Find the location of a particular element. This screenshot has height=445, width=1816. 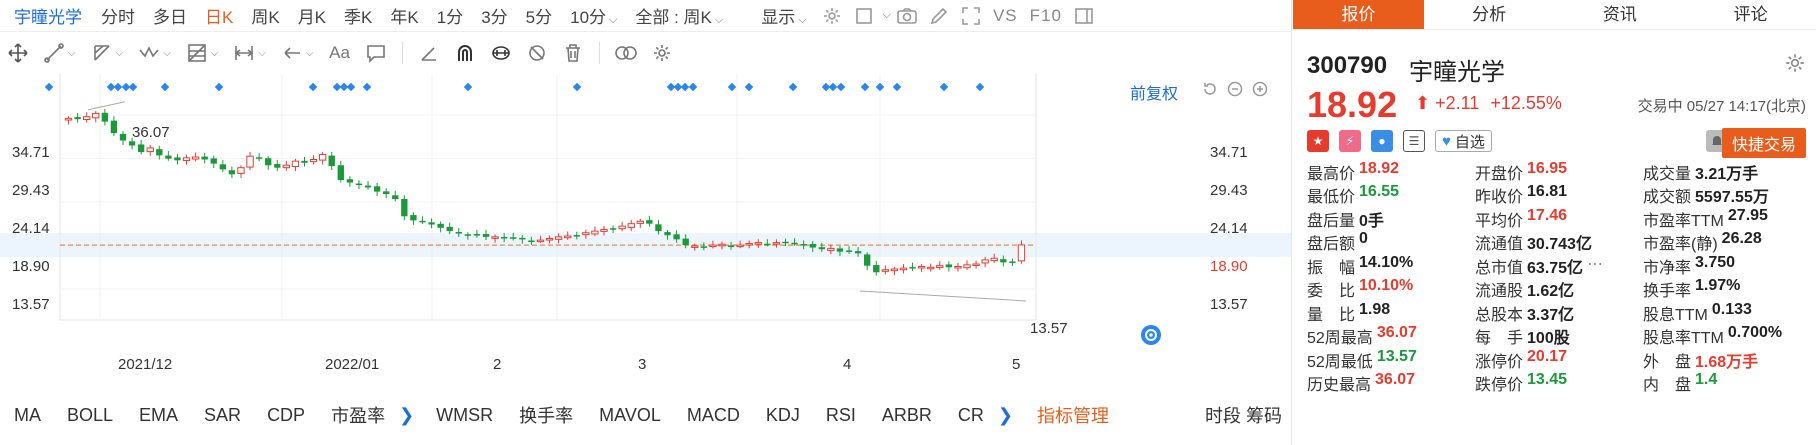

stock-name-link: 宇瞳光学 is located at coordinates (46, 15).